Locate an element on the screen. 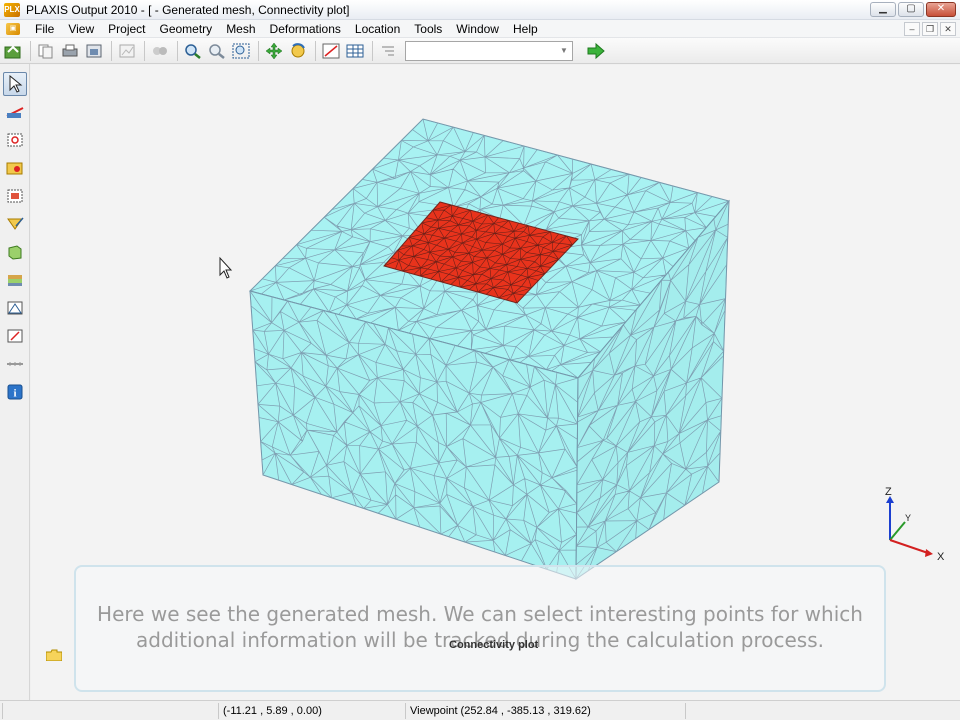  structure-icon is located at coordinates (15, 252).